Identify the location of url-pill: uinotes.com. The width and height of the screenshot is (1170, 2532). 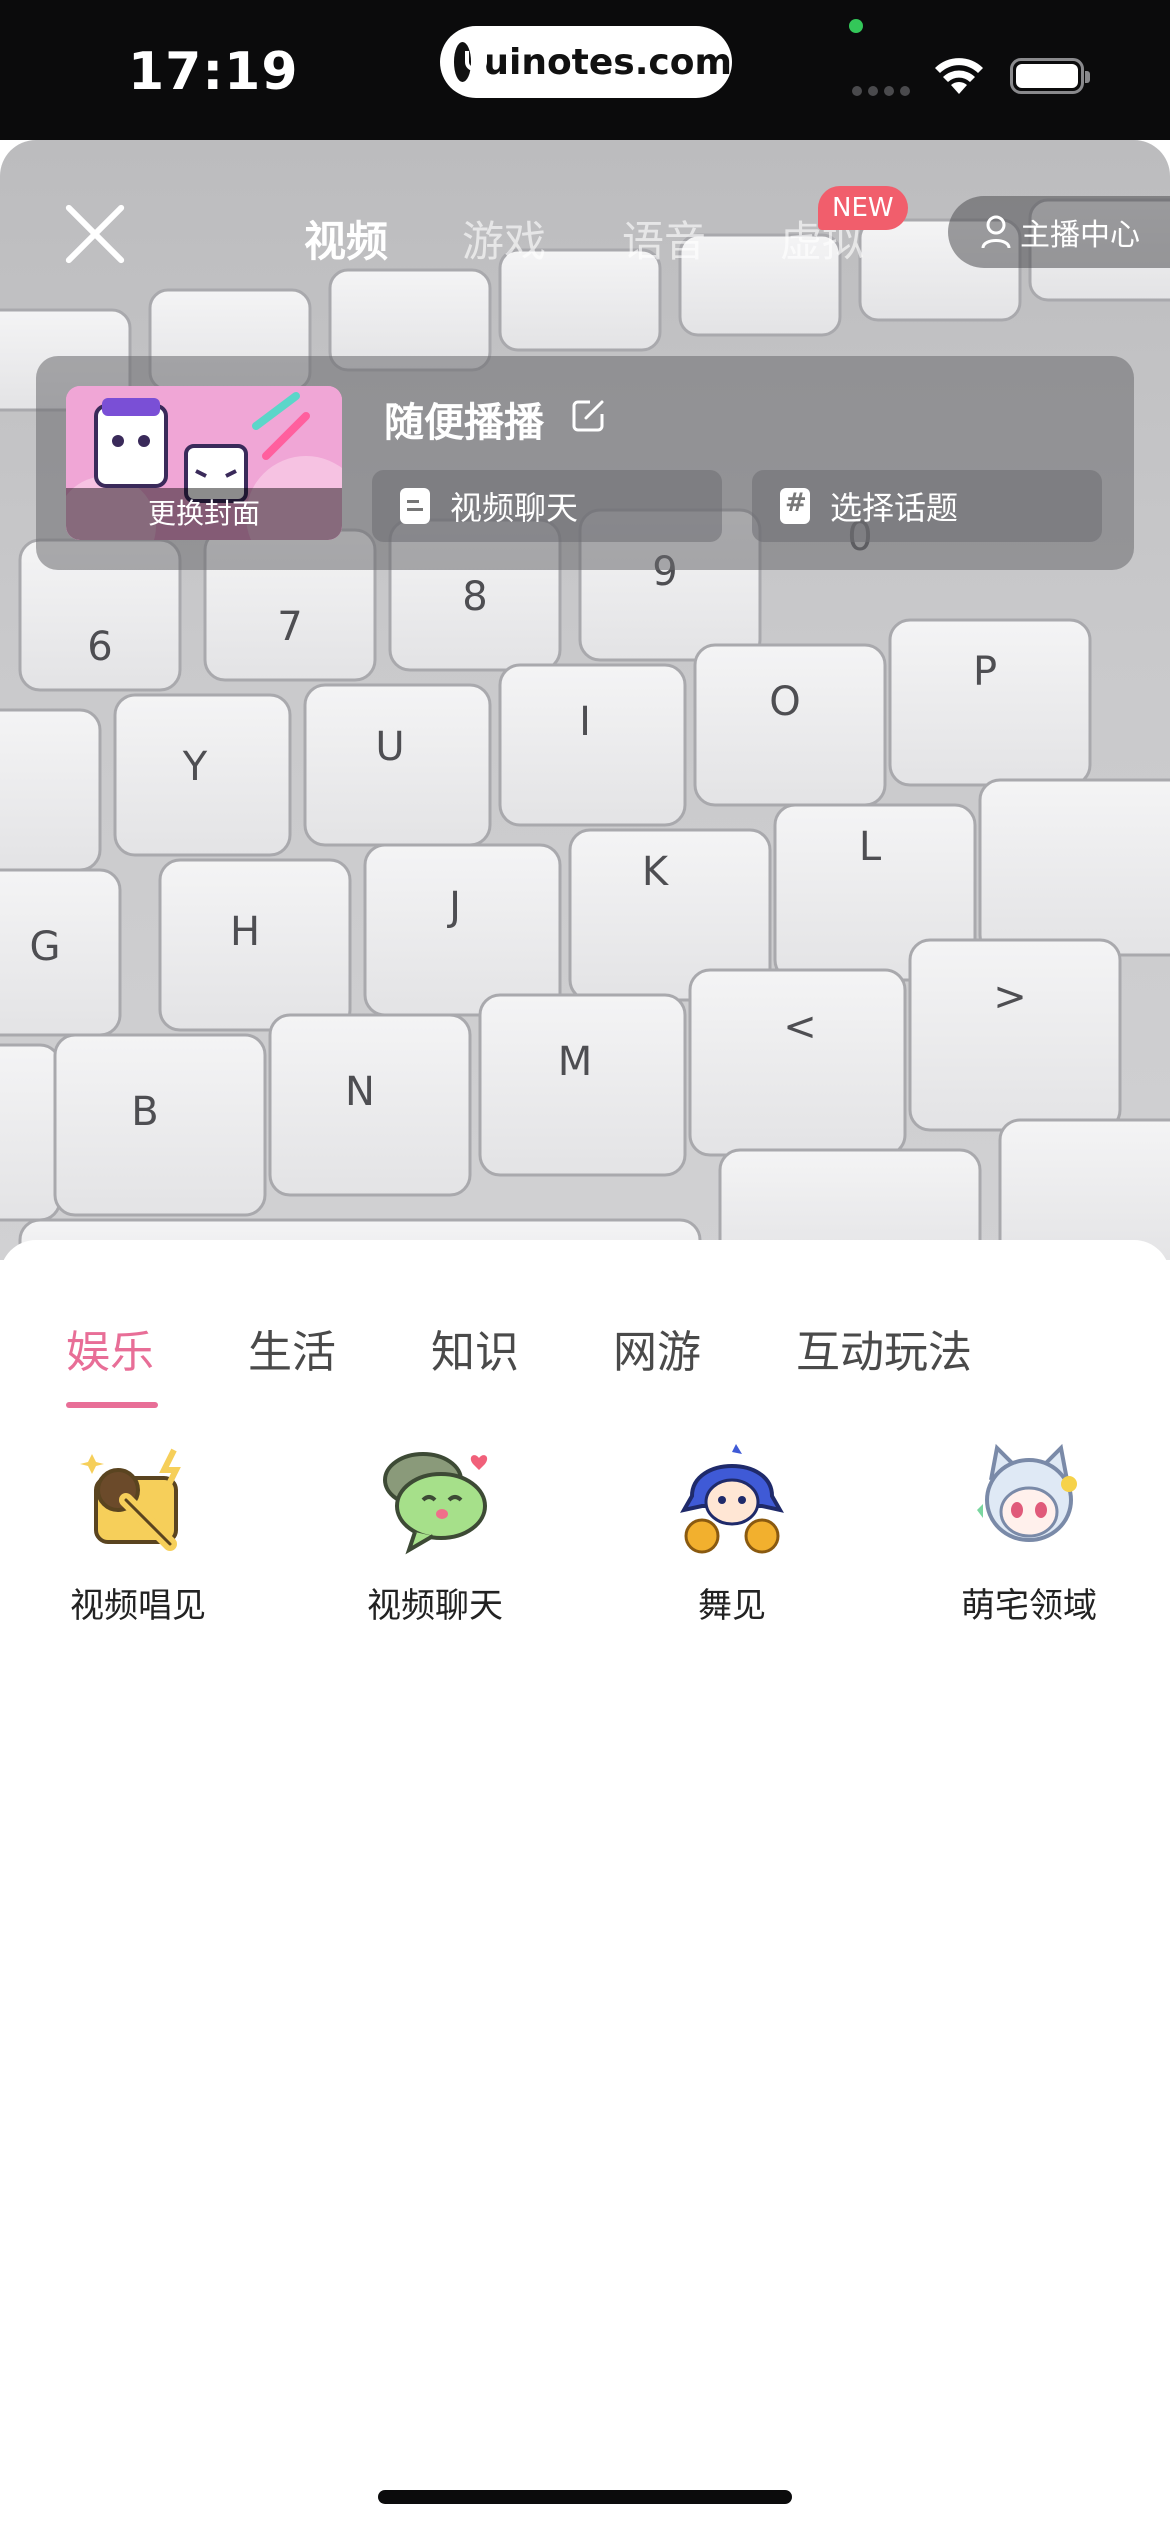
(586, 62).